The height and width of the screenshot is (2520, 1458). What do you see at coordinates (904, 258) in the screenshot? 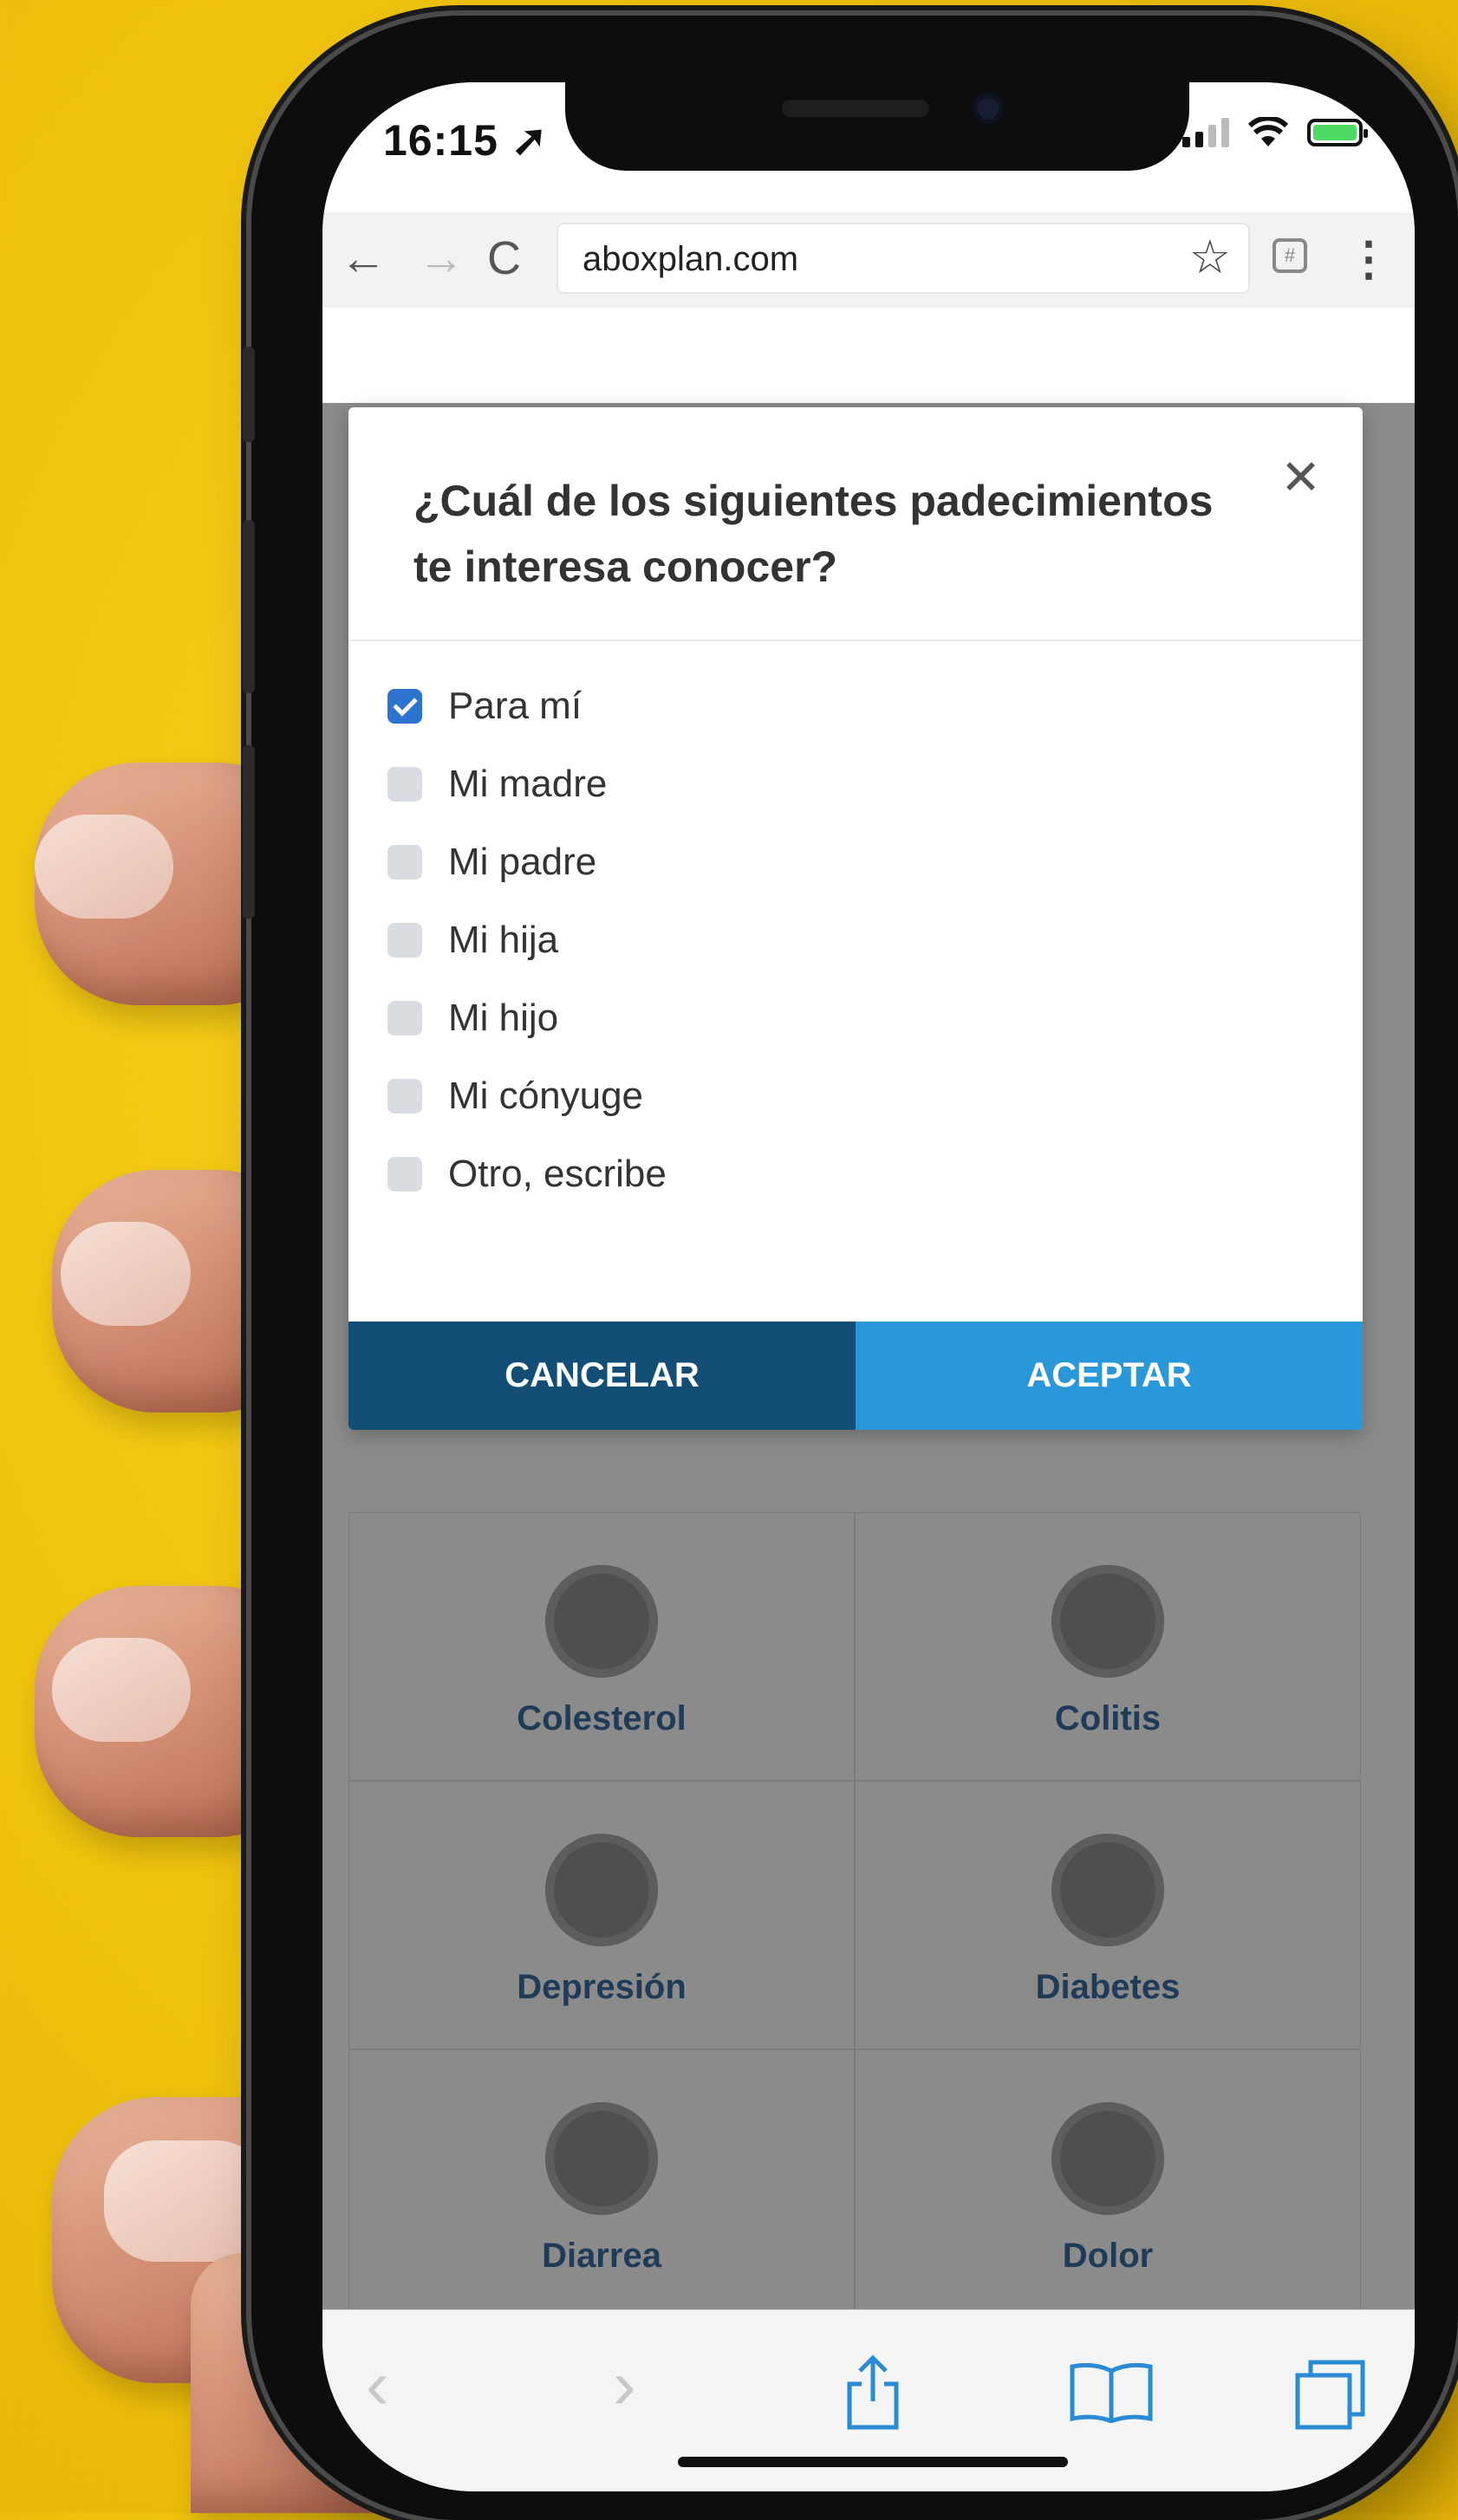
I see `url-bar: aboxplan.com ☆` at bounding box center [904, 258].